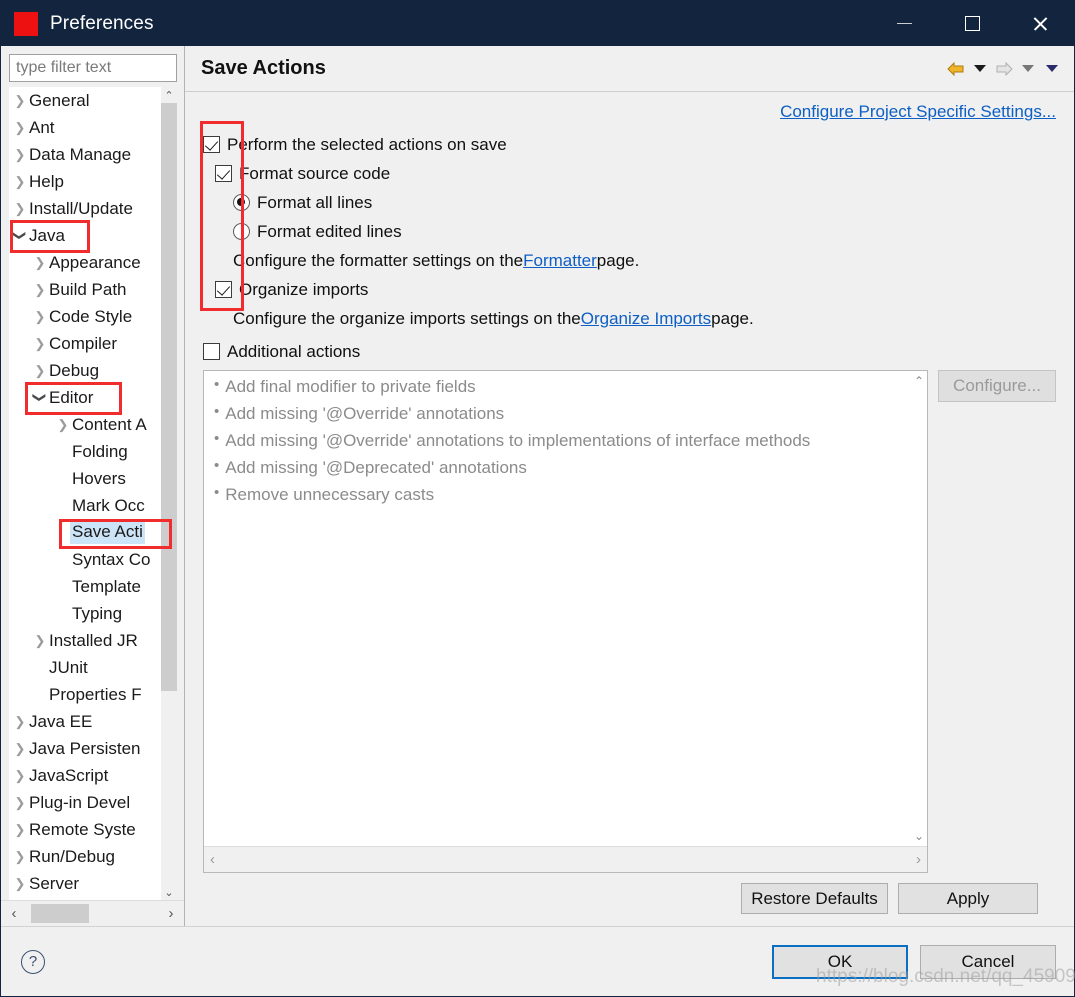 The height and width of the screenshot is (997, 1075). What do you see at coordinates (968, 898) in the screenshot?
I see `apply-button: Apply` at bounding box center [968, 898].